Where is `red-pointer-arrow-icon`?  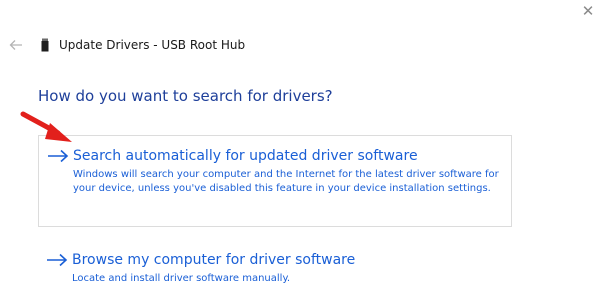
red-pointer-arrow-icon is located at coordinates (46, 126).